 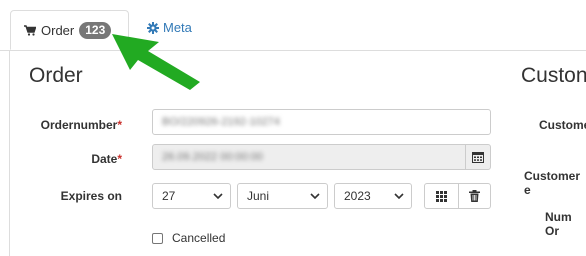 What do you see at coordinates (30, 30) in the screenshot?
I see `cart-icon` at bounding box center [30, 30].